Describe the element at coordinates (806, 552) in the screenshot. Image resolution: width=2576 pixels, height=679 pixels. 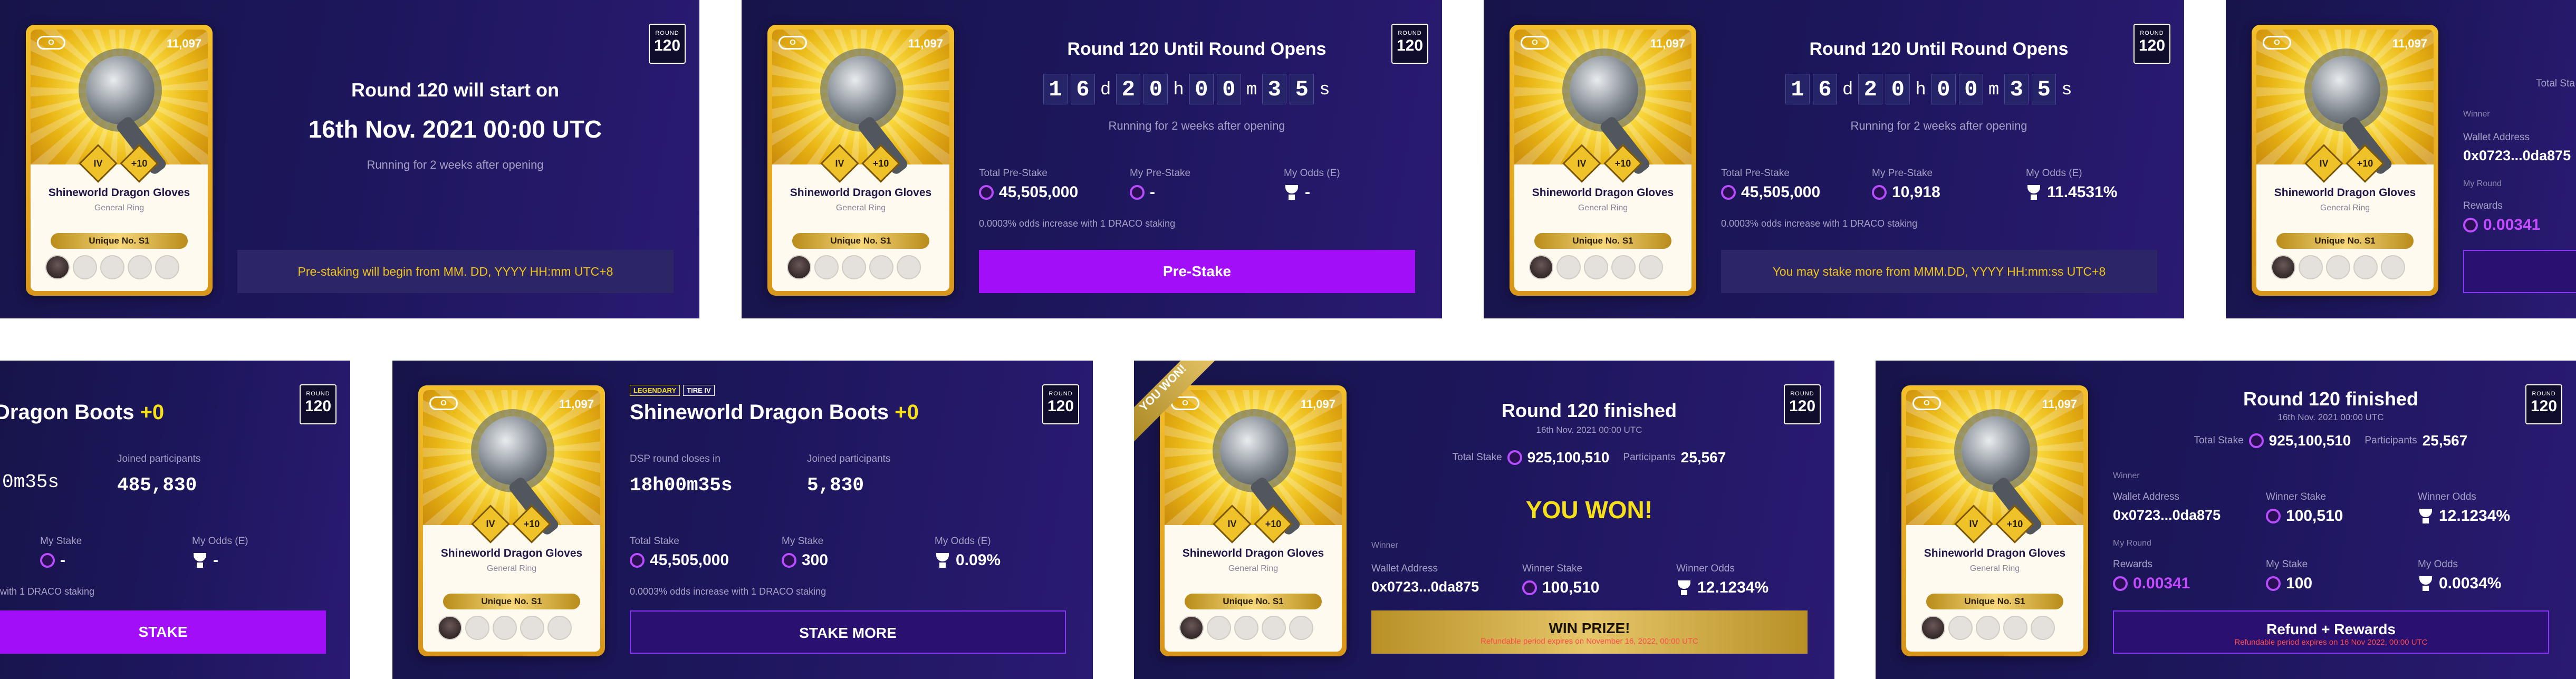
I see `my-stake: My Stake 300` at that location.